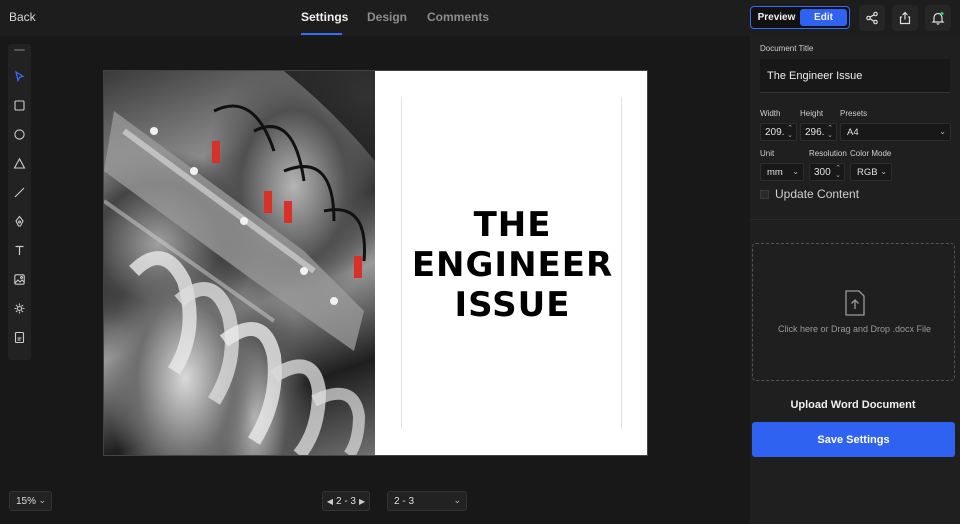 This screenshot has width=960, height=524. I want to click on export-icon, so click(905, 18).